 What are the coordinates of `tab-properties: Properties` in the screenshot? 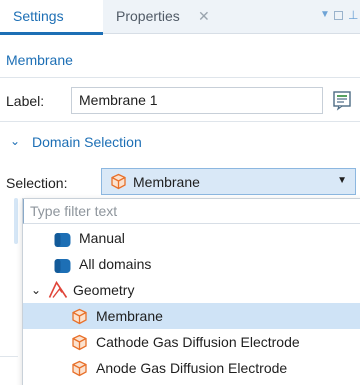 It's located at (148, 17).